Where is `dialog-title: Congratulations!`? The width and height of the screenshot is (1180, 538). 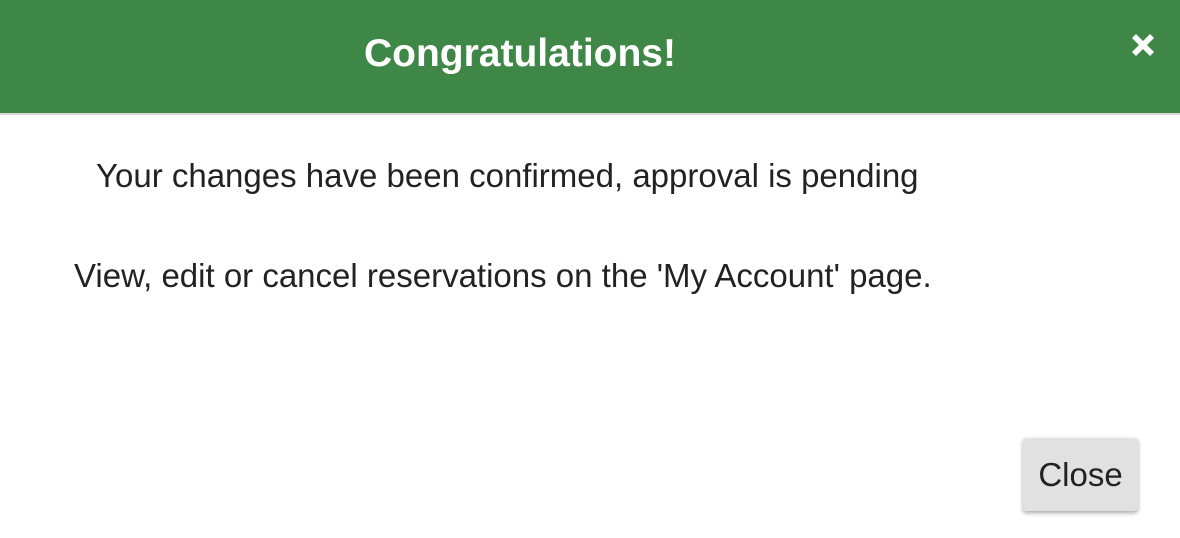
dialog-title: Congratulations! is located at coordinates (520, 53).